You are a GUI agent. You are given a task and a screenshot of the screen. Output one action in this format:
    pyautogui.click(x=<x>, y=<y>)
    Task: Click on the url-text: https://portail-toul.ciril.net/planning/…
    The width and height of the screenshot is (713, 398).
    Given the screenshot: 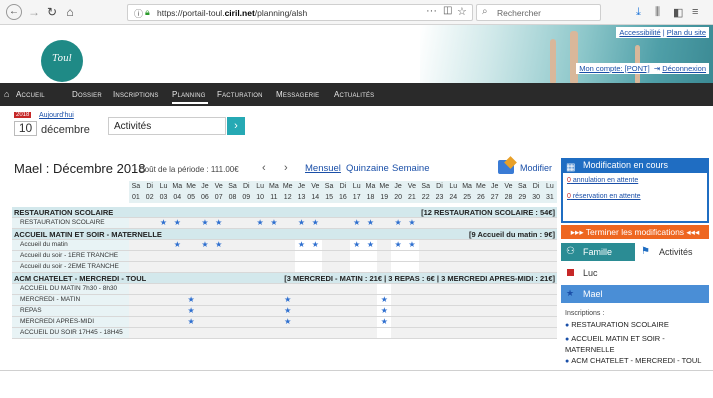 What is the action you would take?
    pyautogui.click(x=232, y=13)
    